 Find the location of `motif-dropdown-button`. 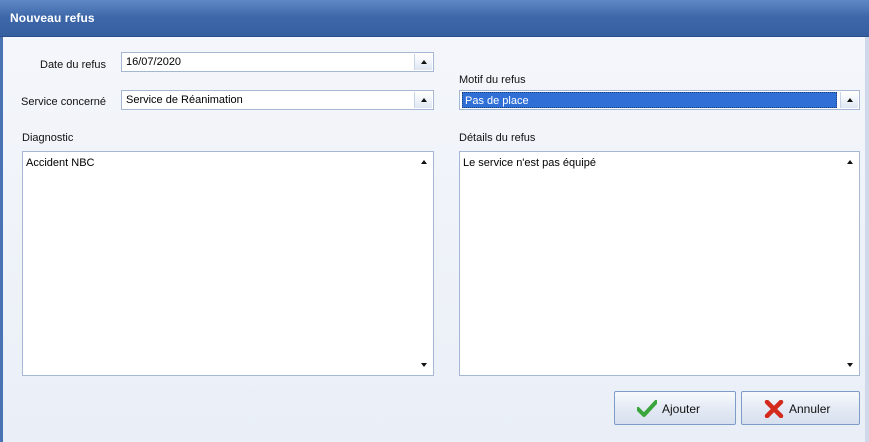

motif-dropdown-button is located at coordinates (849, 100).